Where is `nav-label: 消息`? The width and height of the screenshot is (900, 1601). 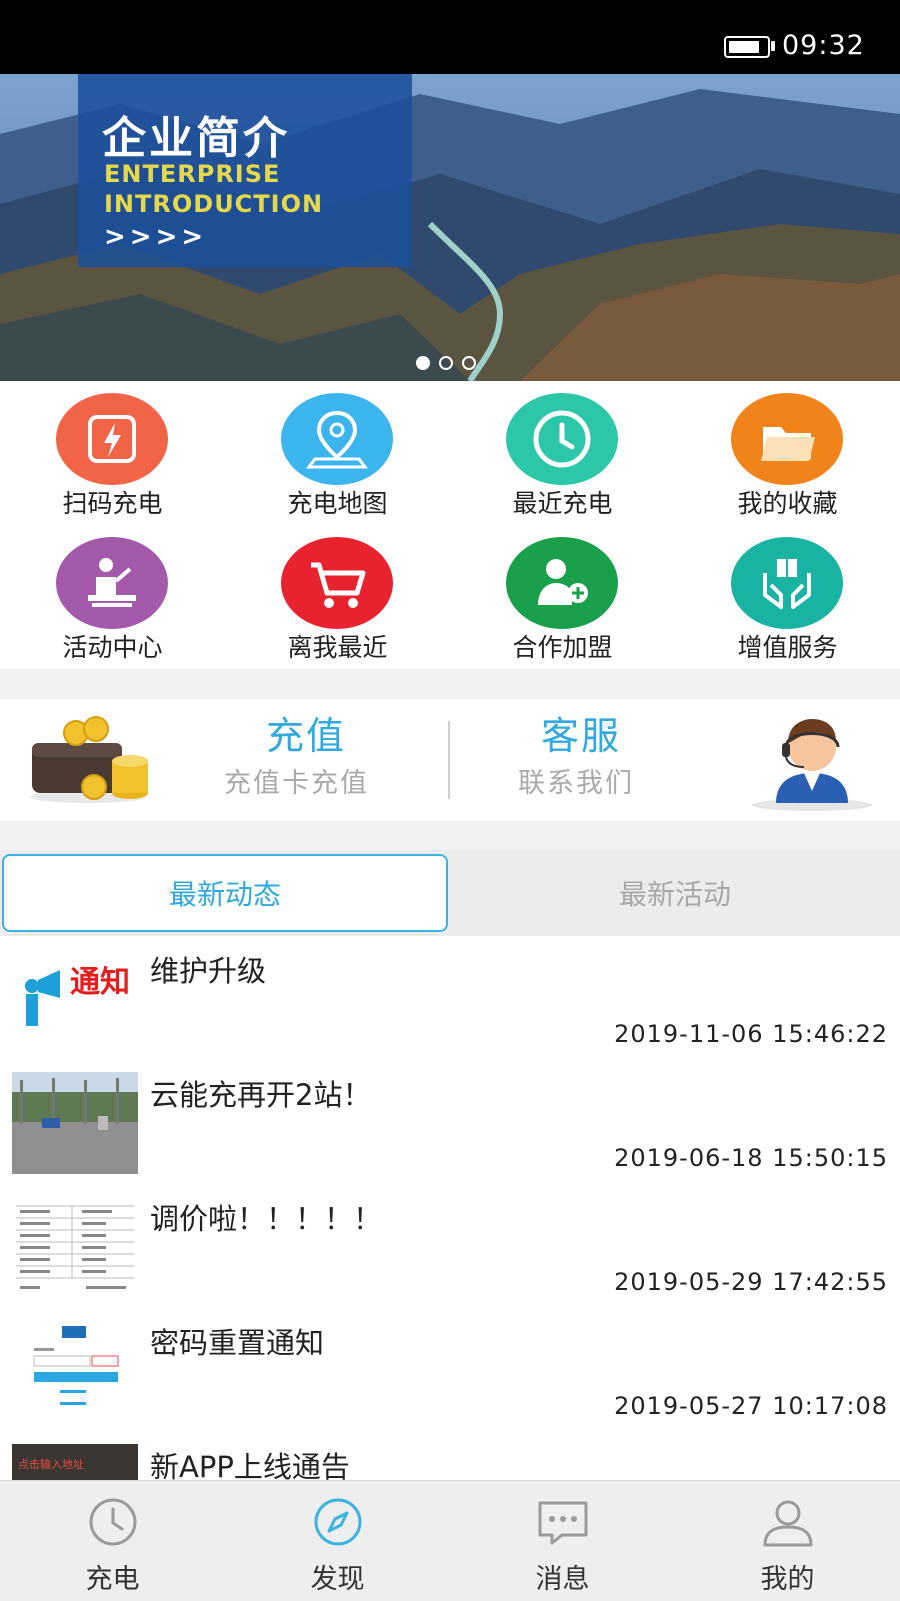 nav-label: 消息 is located at coordinates (562, 1579).